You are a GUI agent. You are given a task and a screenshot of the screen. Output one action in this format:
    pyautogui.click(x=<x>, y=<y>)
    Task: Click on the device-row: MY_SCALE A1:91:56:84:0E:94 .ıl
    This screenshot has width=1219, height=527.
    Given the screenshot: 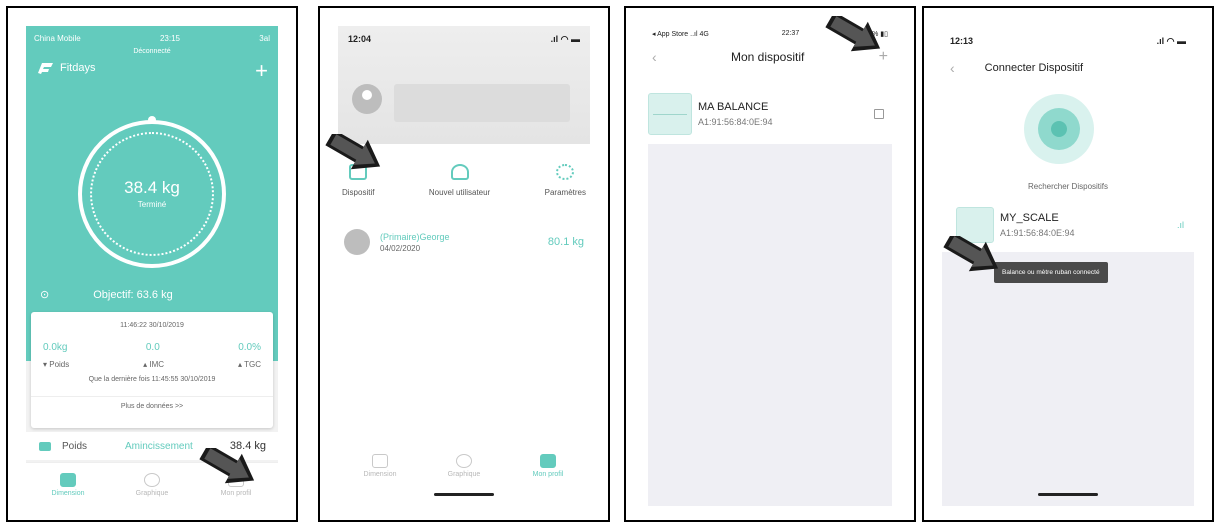 What is the action you would take?
    pyautogui.click(x=1070, y=225)
    